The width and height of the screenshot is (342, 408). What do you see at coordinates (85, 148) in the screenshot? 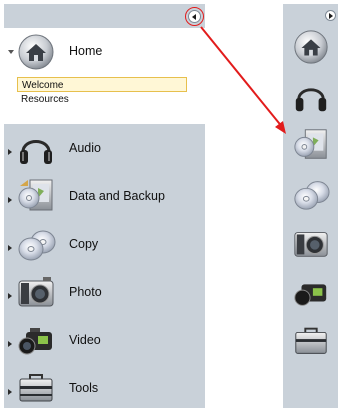
I see `category-label-audio: Audio` at bounding box center [85, 148].